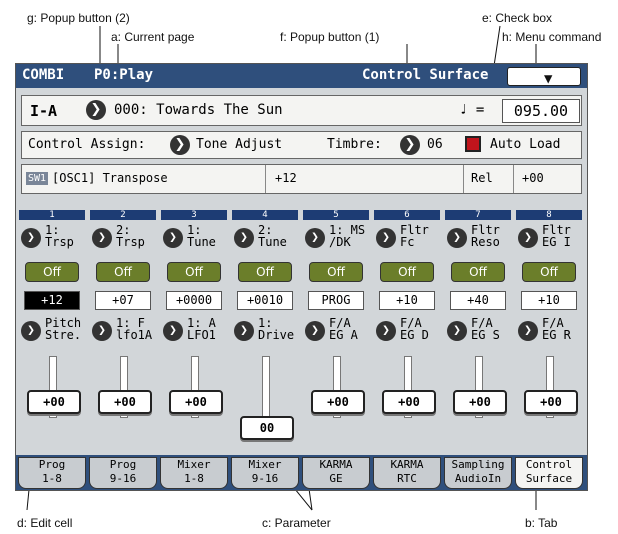 The height and width of the screenshot is (534, 618). I want to click on tab-6: Sampling AudioIn, so click(478, 473).